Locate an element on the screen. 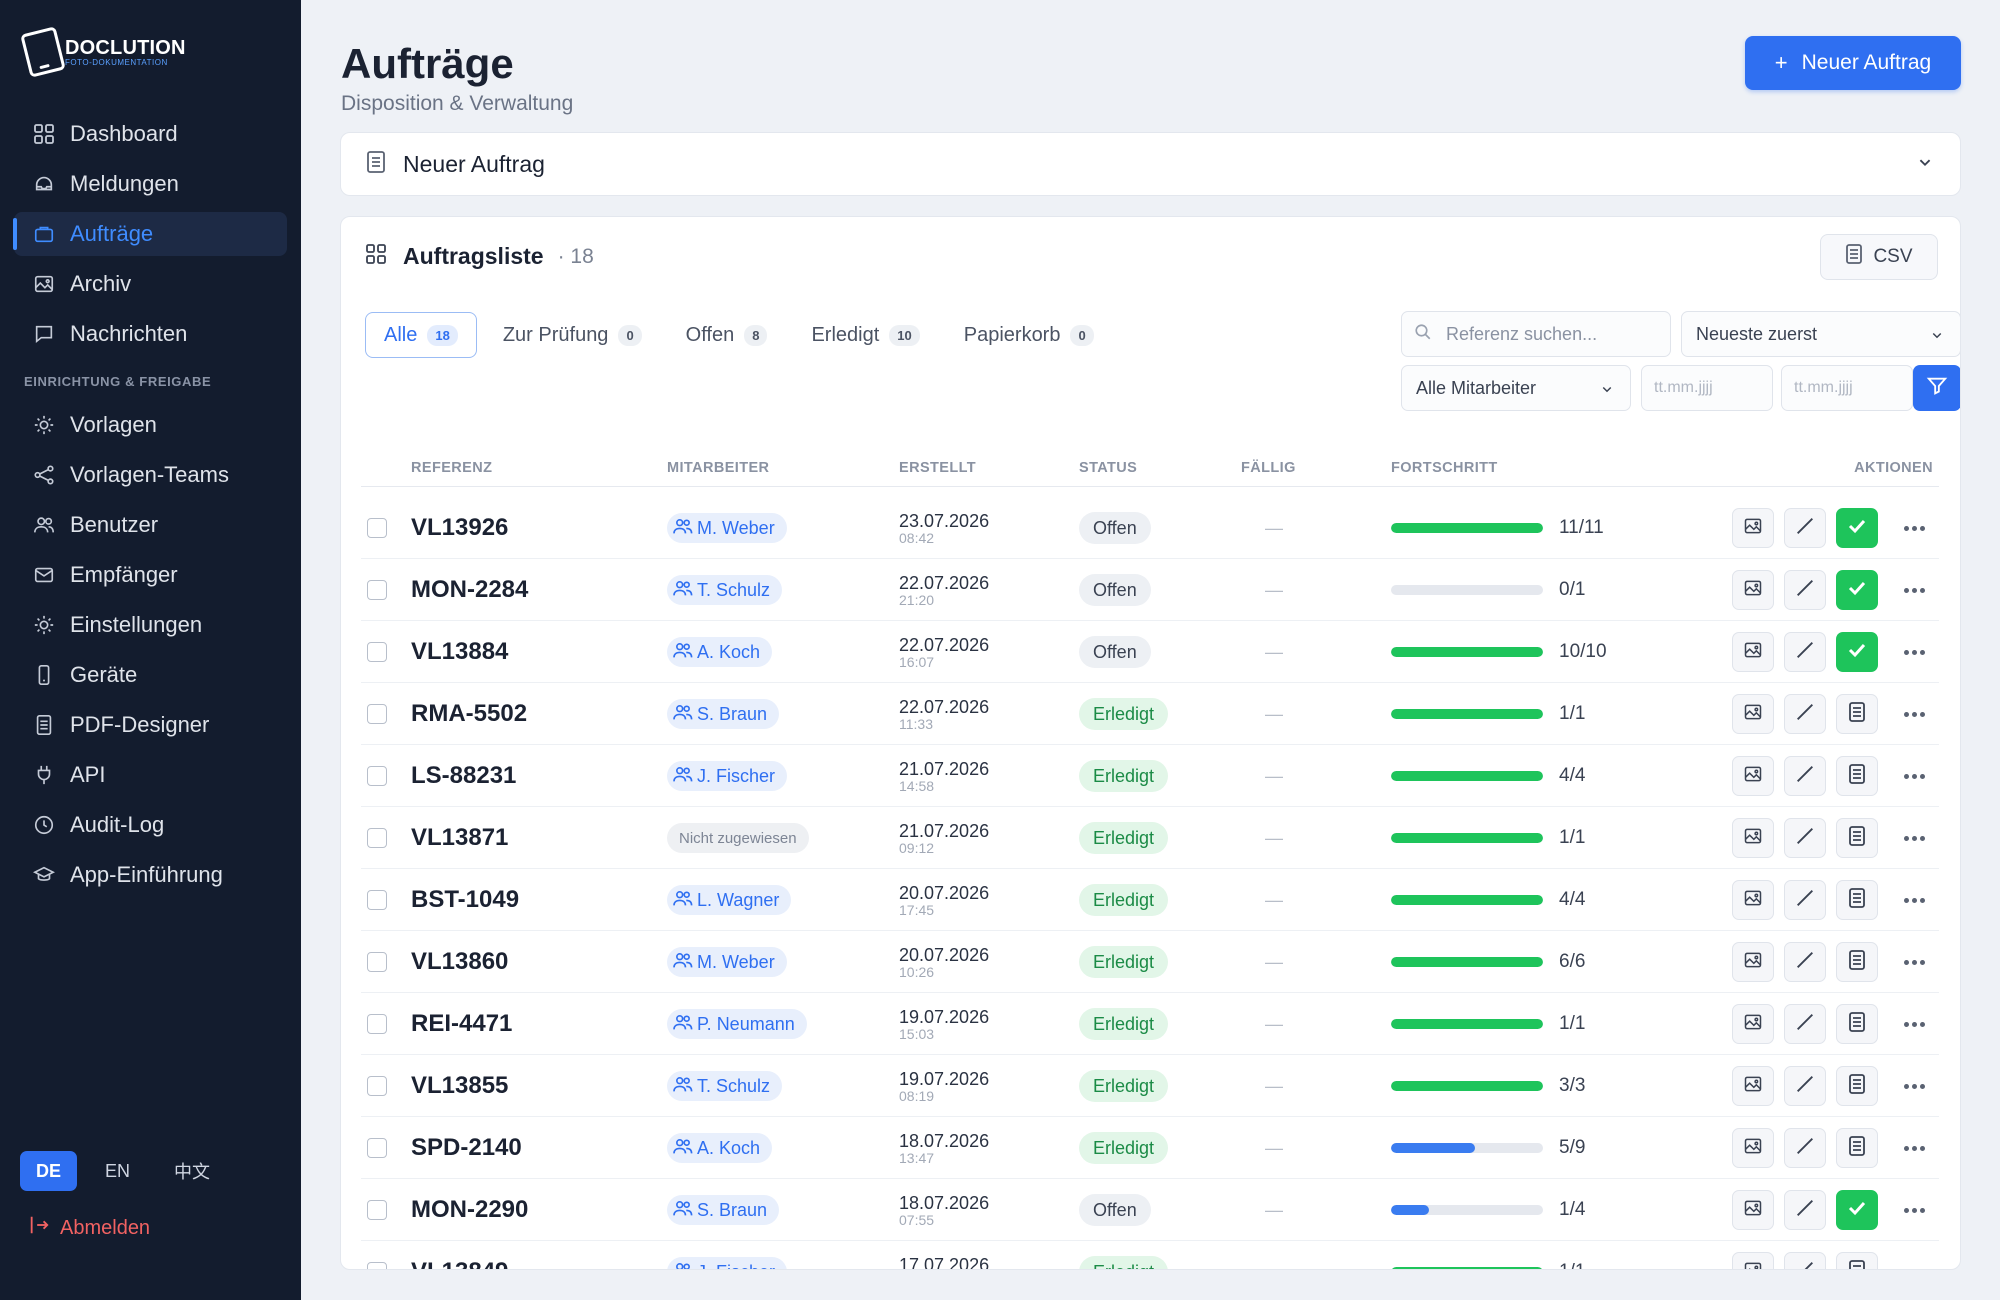  employee-chip: M. Weber is located at coordinates (727, 962).